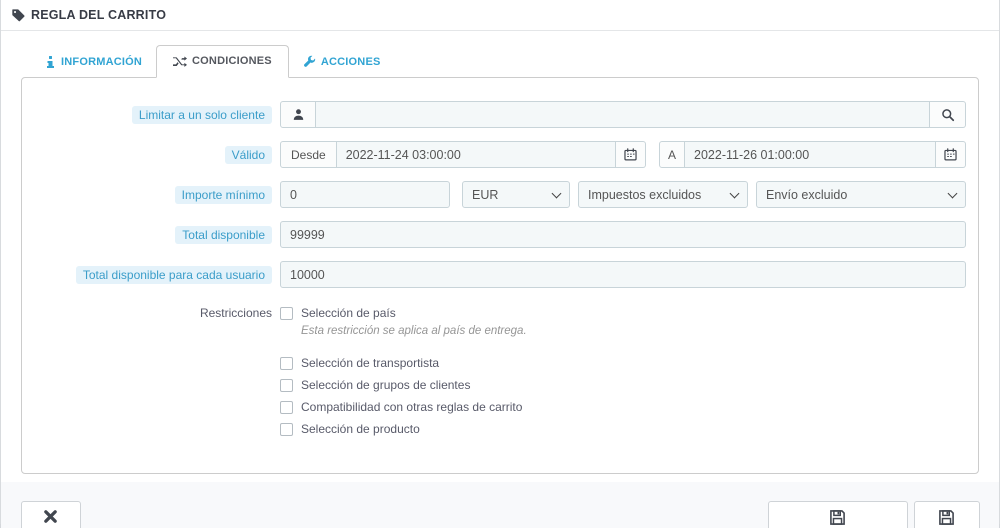 The height and width of the screenshot is (528, 1000). I want to click on restrictions-label: Restricciones, so click(235, 313).